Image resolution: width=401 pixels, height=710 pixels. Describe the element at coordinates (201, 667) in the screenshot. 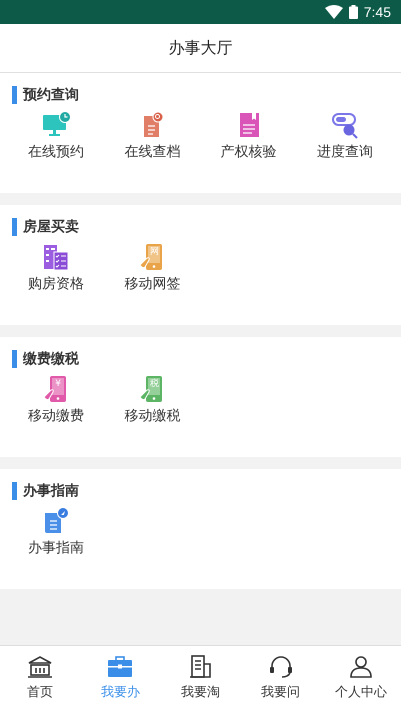

I see `building-icon` at that location.